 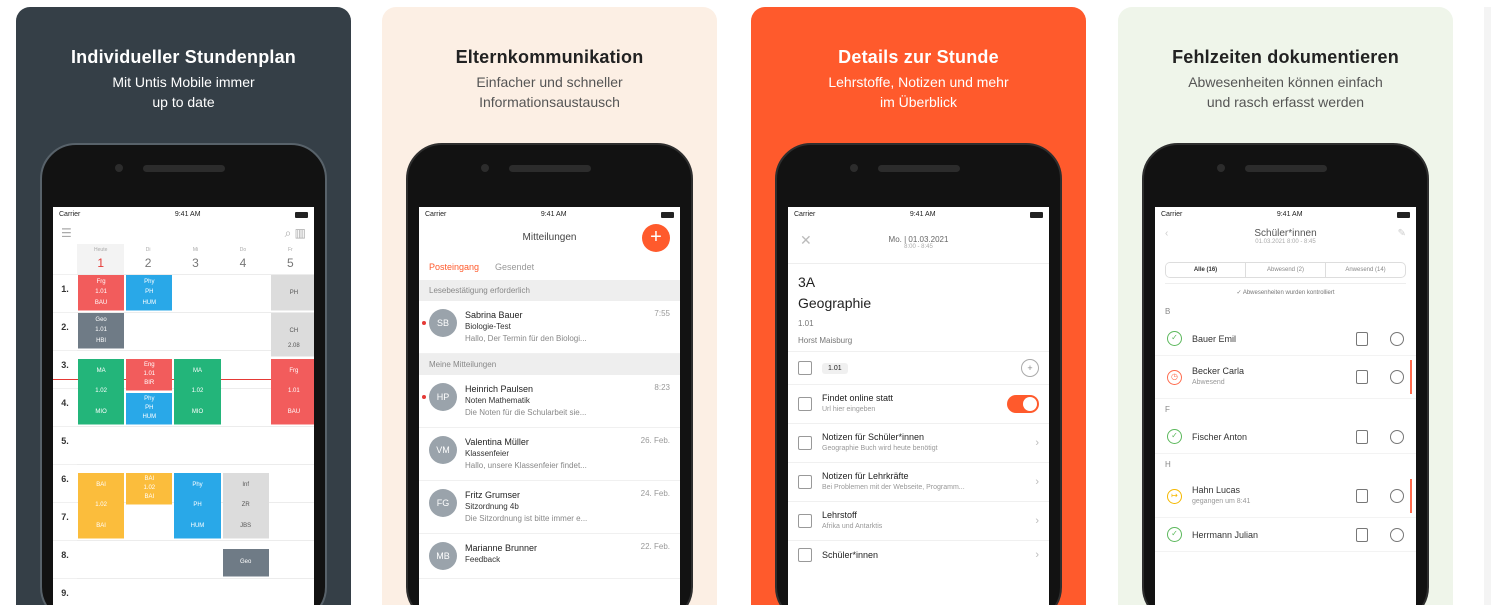 What do you see at coordinates (852, 526) in the screenshot?
I see `row-subtitle: Afrika und Antarktis` at bounding box center [852, 526].